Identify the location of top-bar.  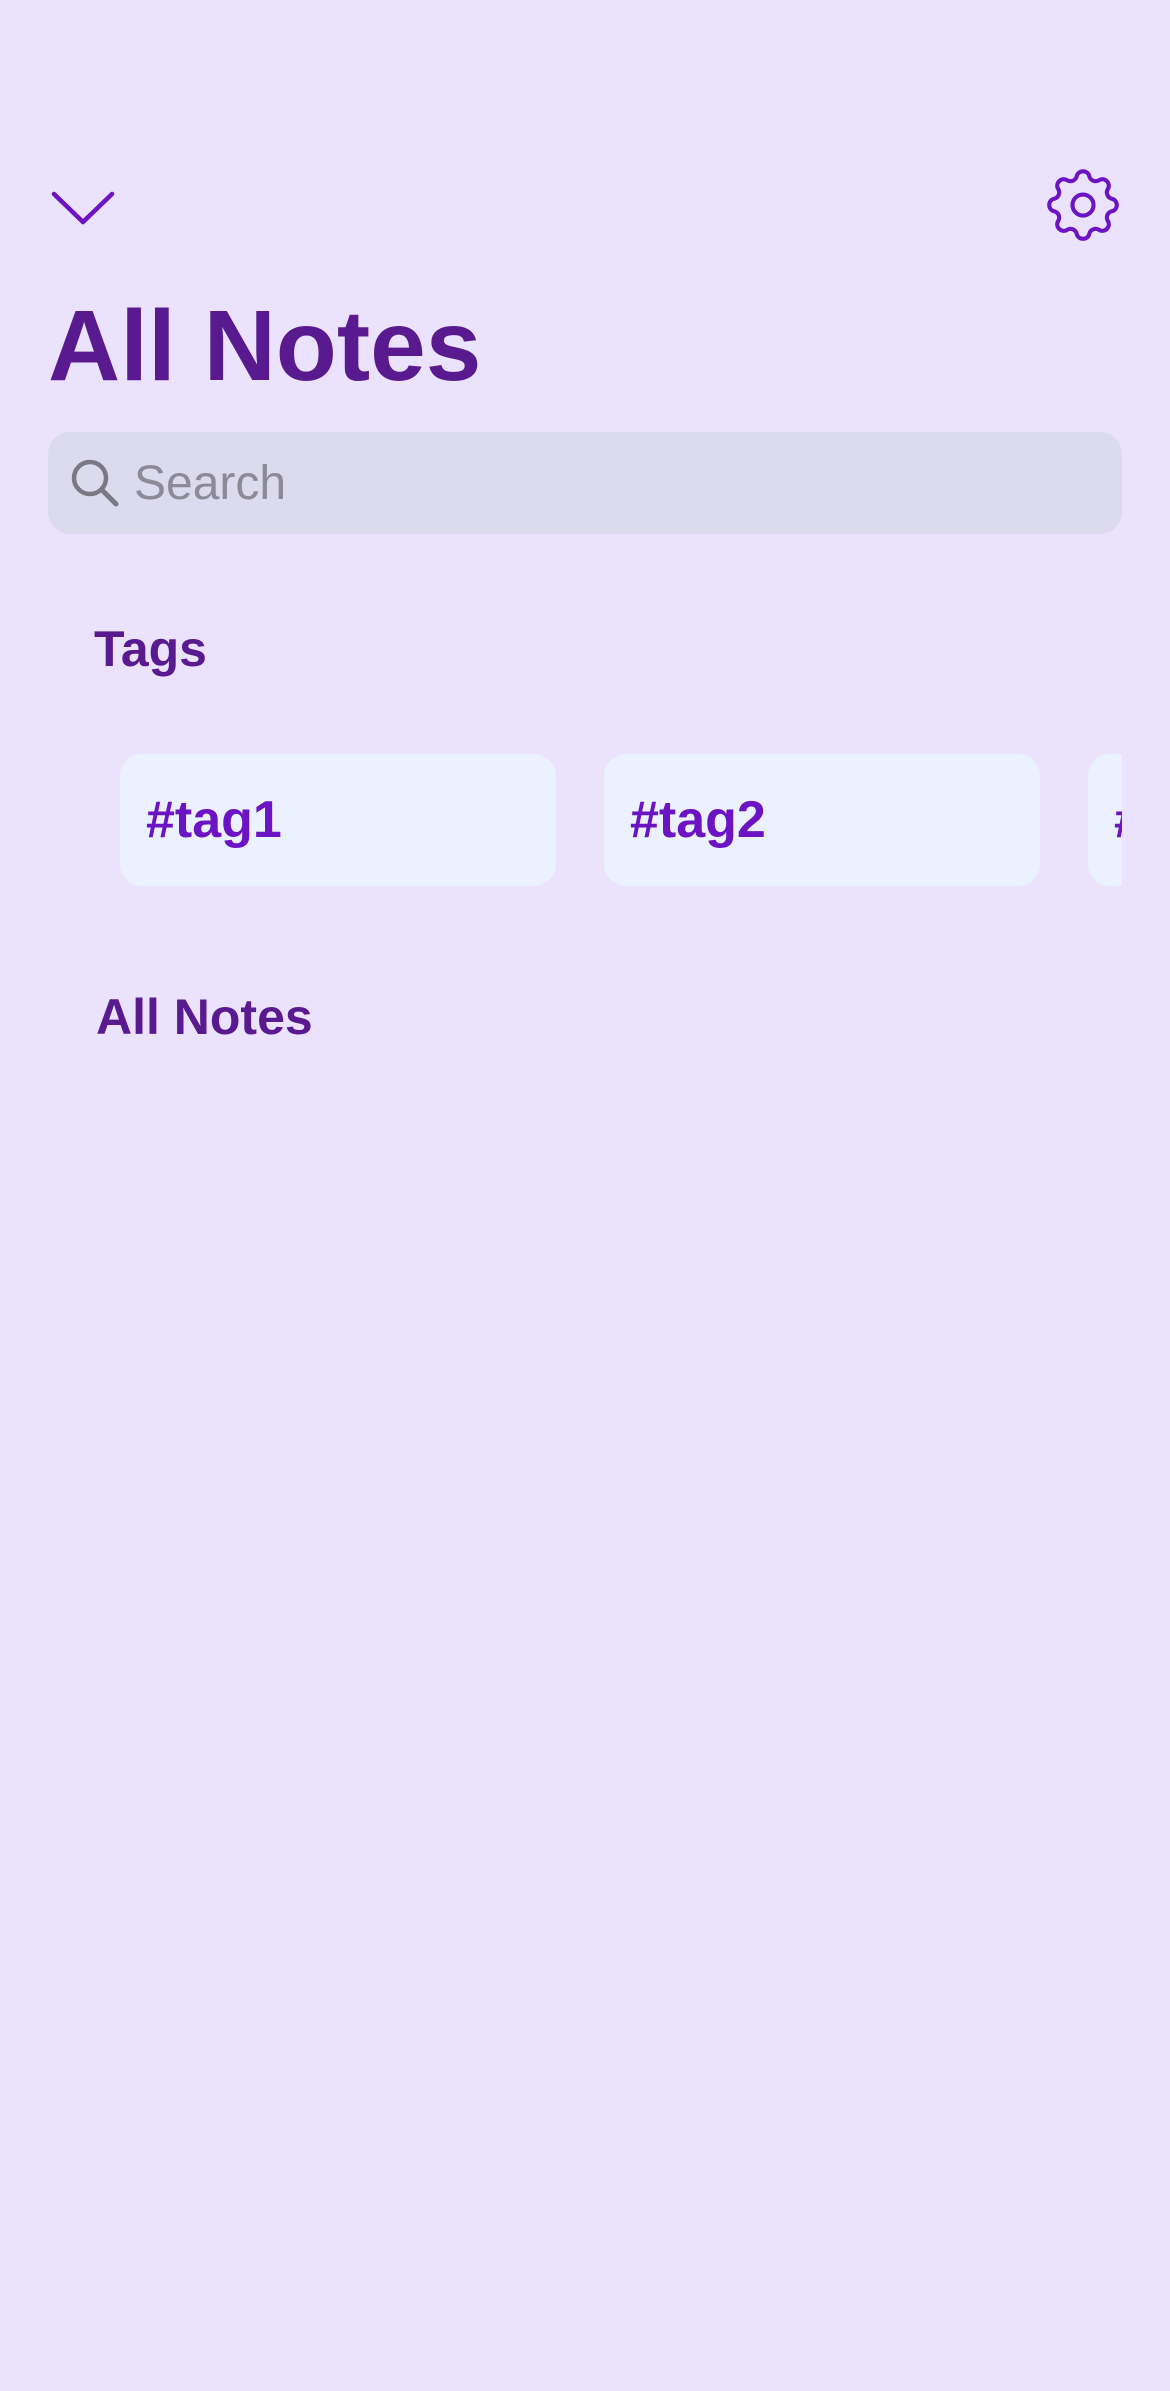
(585, 205).